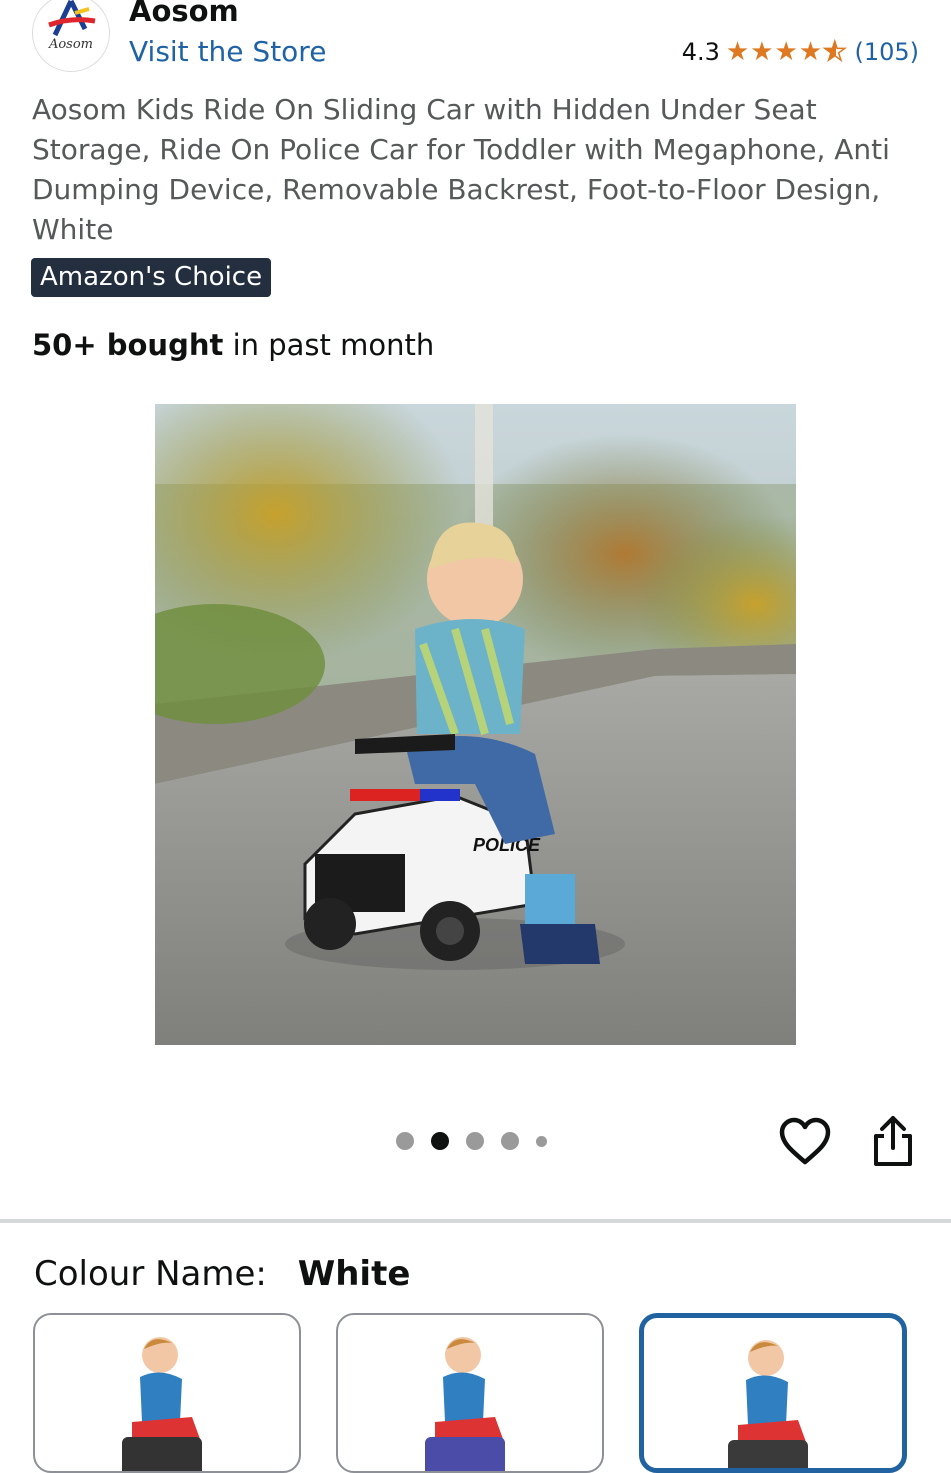  I want to click on colour-swatch-option-selected, so click(773, 1393).